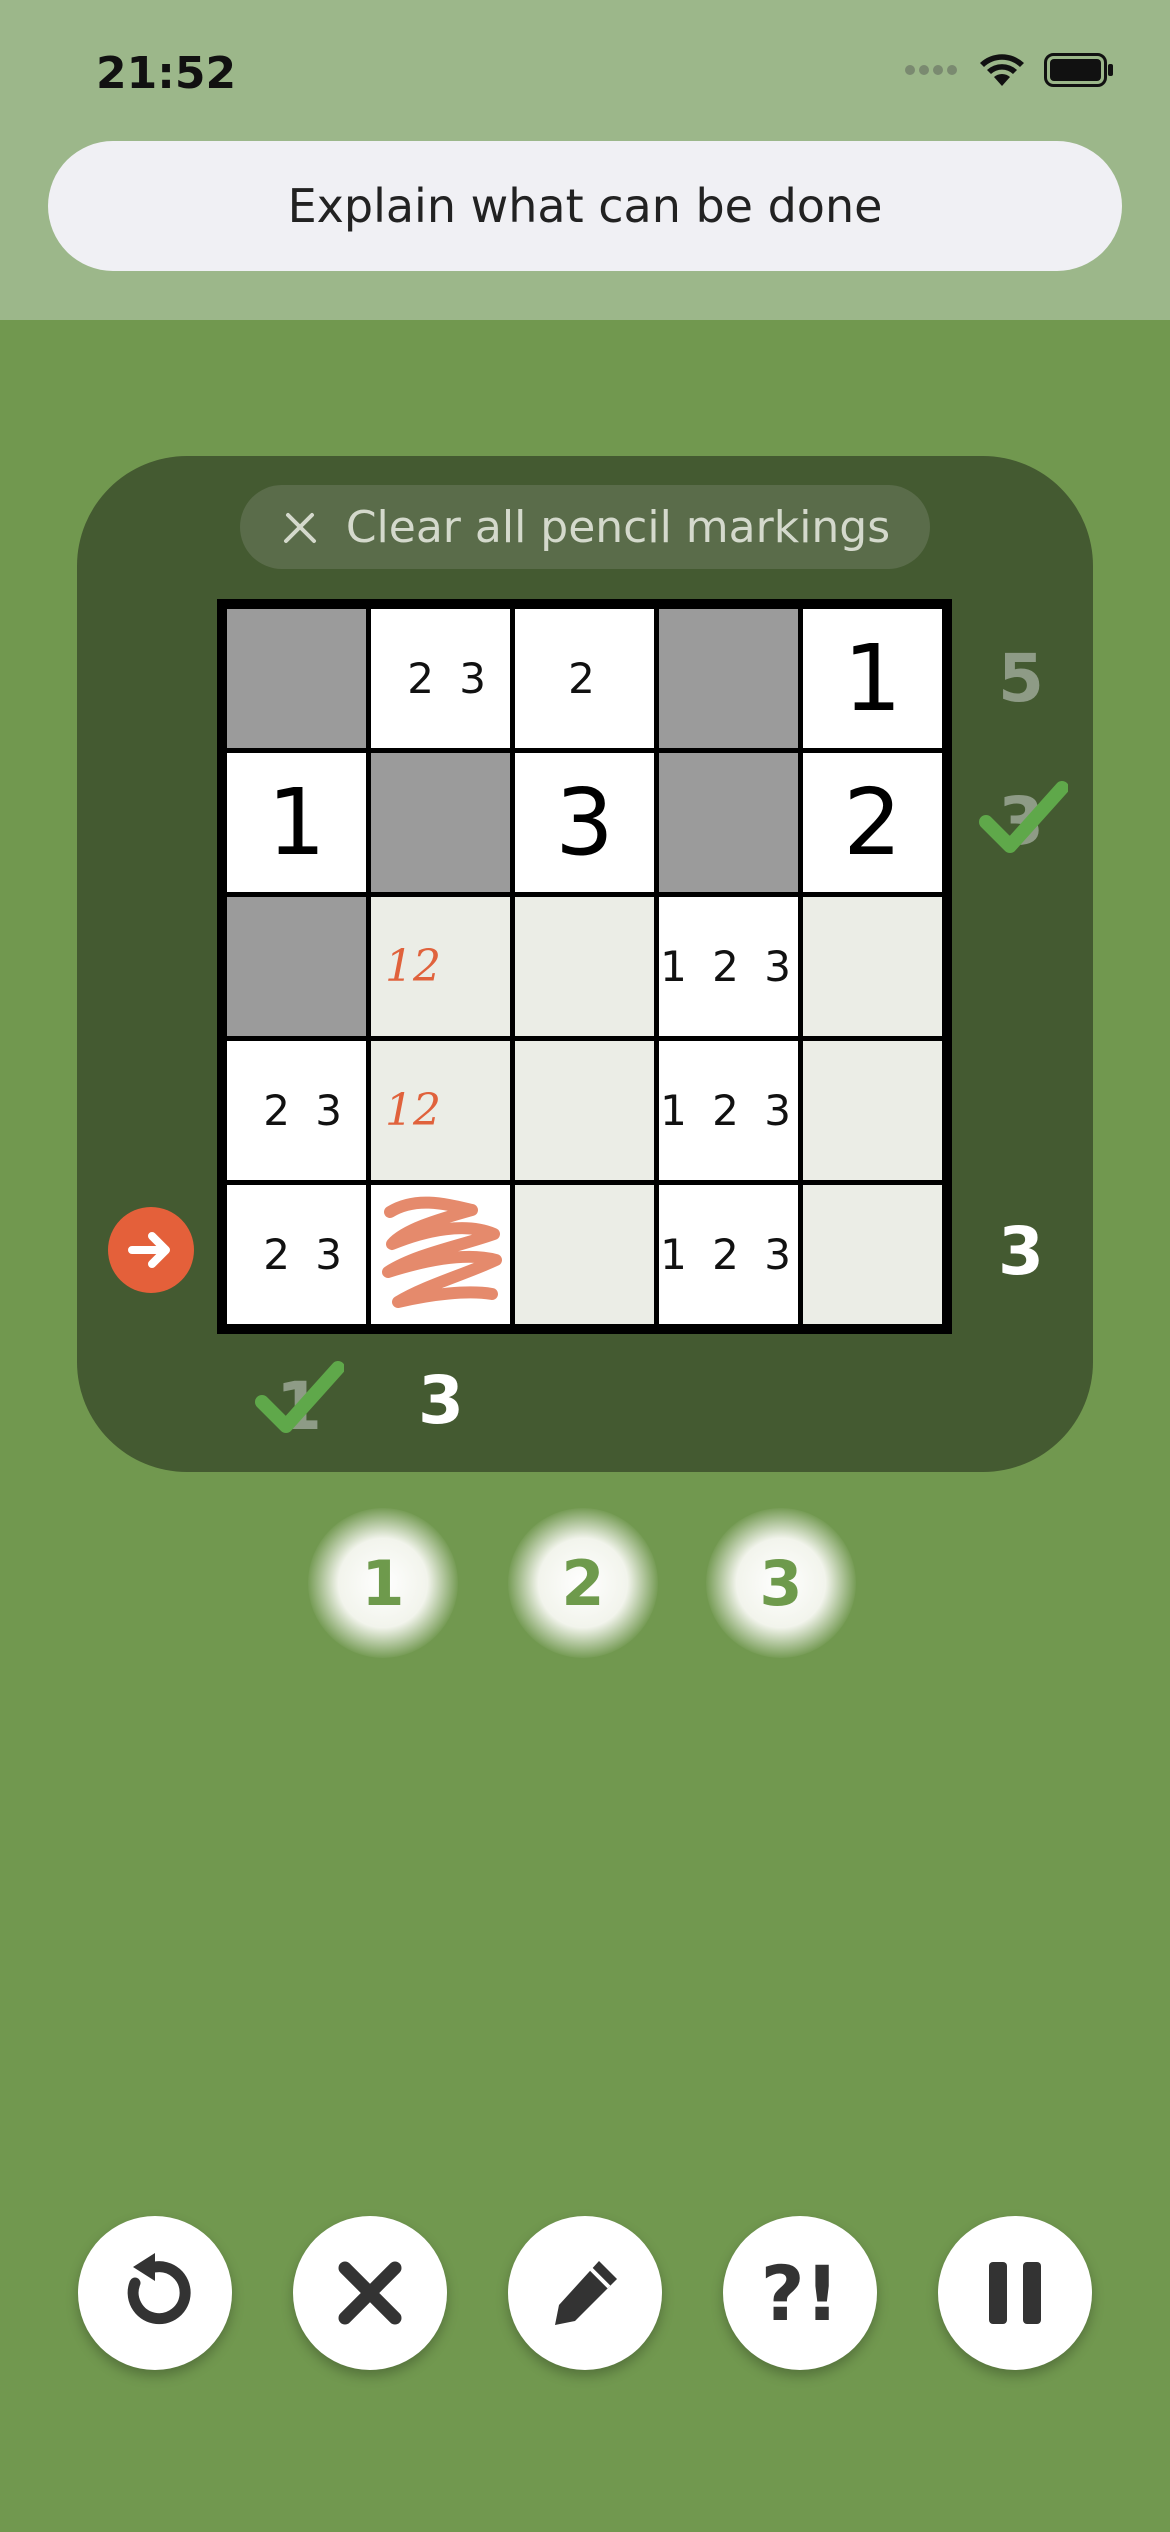 This screenshot has width=1170, height=2532. Describe the element at coordinates (583, 1583) in the screenshot. I see `number-button-2: 2` at that location.